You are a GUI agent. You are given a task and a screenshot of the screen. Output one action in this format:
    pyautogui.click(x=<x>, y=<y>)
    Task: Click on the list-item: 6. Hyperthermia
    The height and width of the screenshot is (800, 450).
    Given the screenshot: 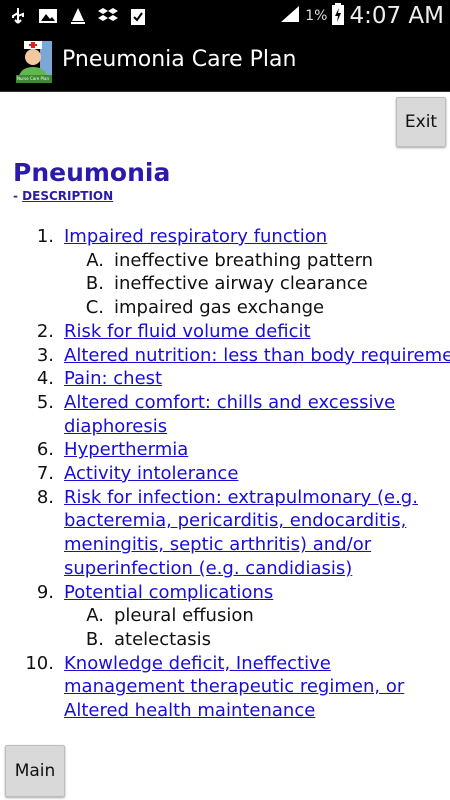 What is the action you would take?
    pyautogui.click(x=225, y=450)
    